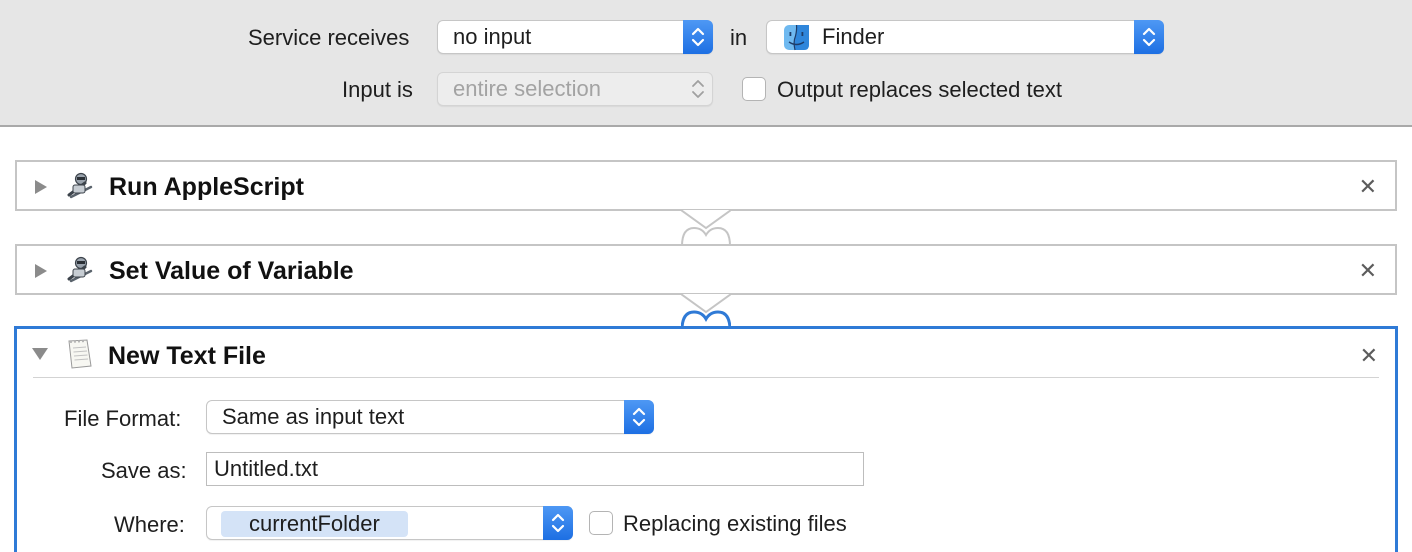  I want to click on save-as-field: Untitled.txt, so click(535, 469).